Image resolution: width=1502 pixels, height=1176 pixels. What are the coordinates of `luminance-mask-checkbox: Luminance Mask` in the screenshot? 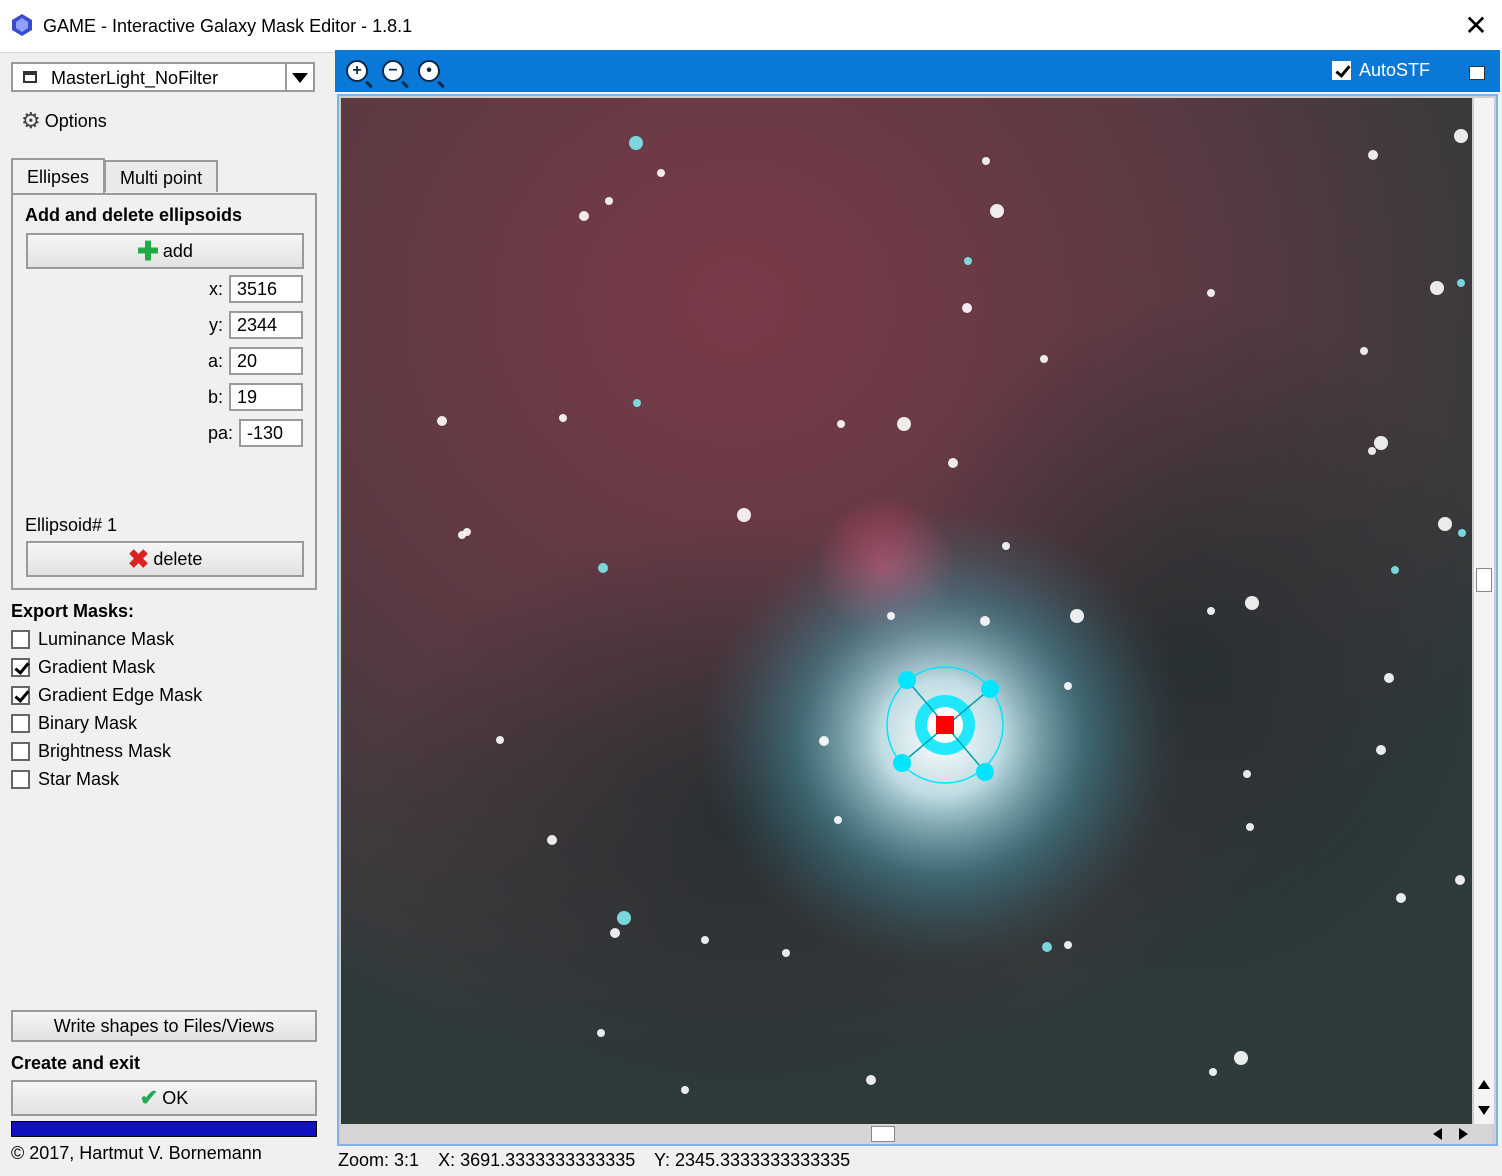 It's located at (92, 639).